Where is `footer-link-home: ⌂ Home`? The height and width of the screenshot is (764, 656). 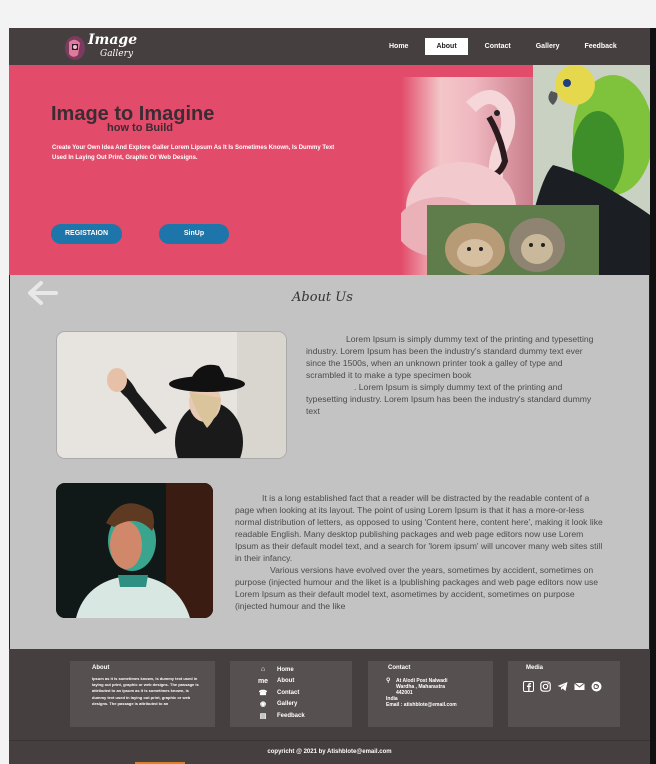 footer-link-home: ⌂ Home is located at coordinates (281, 670).